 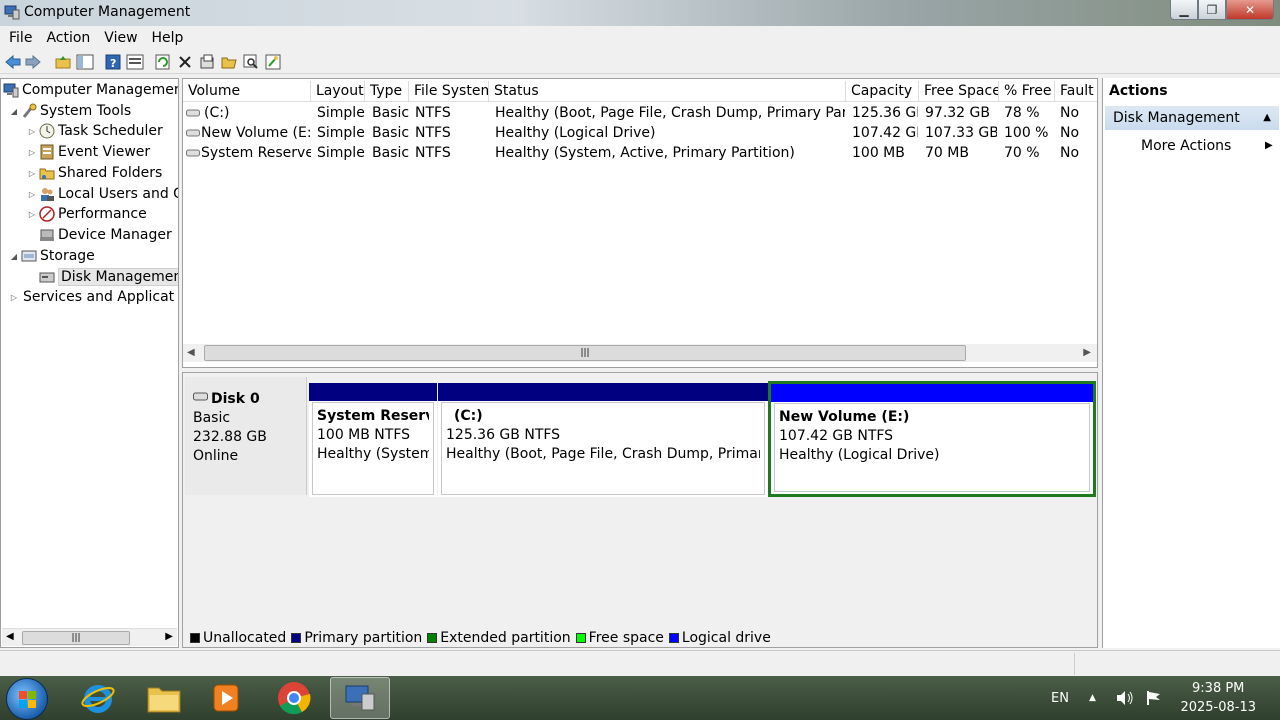 I want to click on properties-icon, so click(x=135, y=62).